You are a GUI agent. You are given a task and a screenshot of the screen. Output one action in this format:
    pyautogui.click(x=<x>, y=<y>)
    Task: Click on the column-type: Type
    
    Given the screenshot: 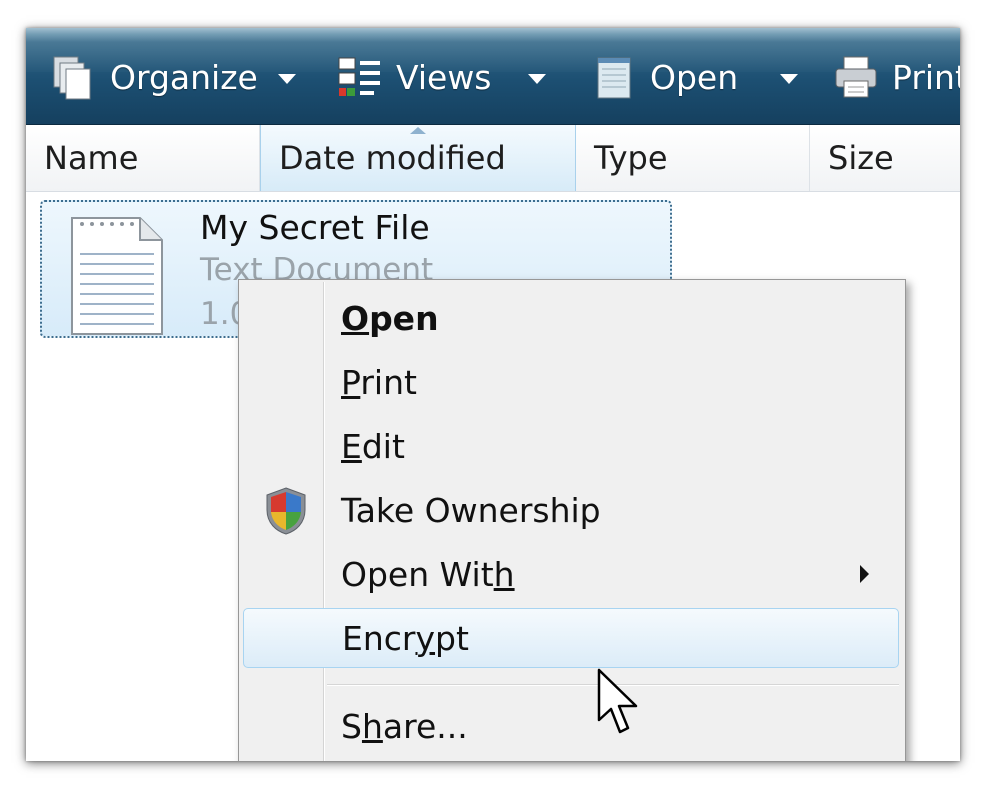 What is the action you would take?
    pyautogui.click(x=693, y=158)
    